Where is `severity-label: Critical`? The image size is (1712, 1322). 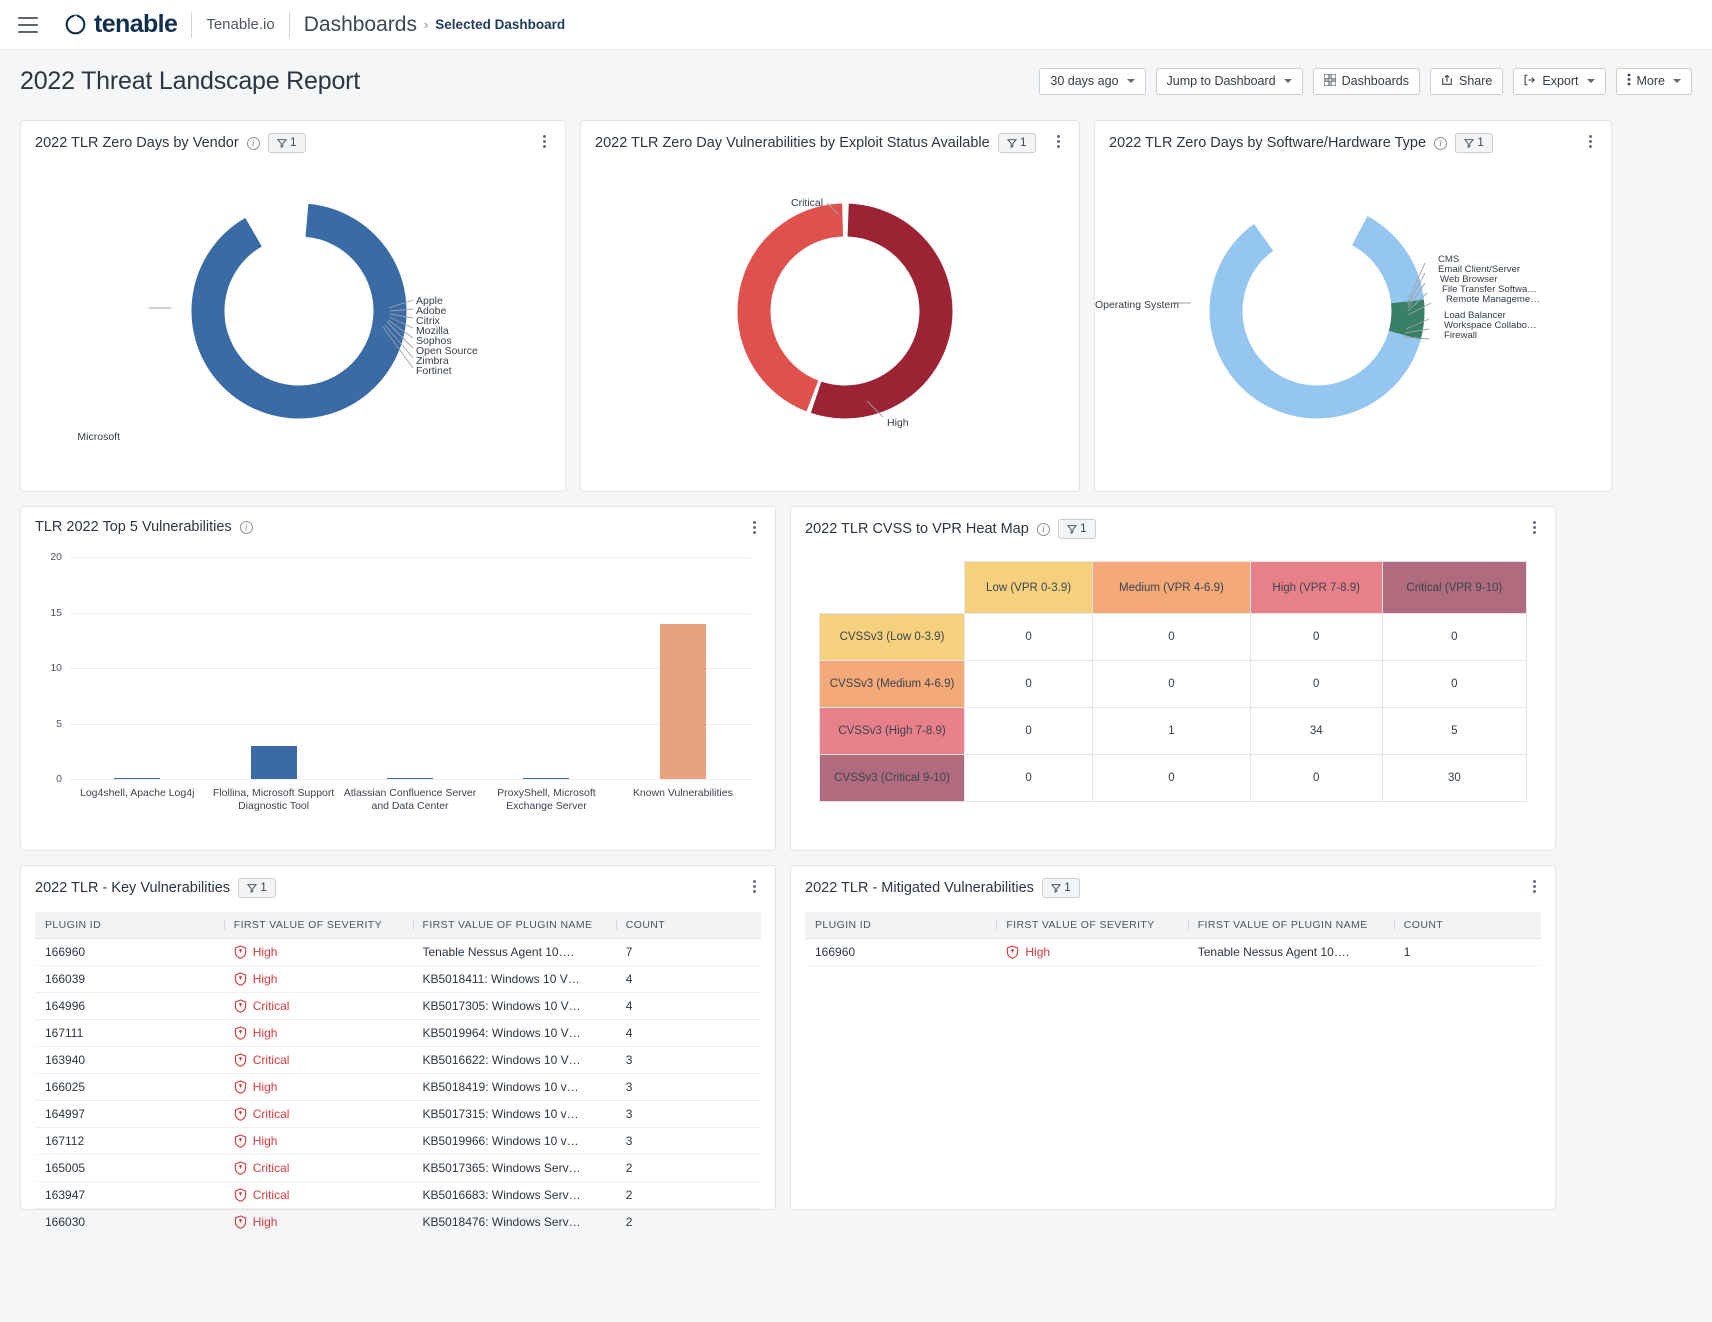
severity-label: Critical is located at coordinates (271, 1060).